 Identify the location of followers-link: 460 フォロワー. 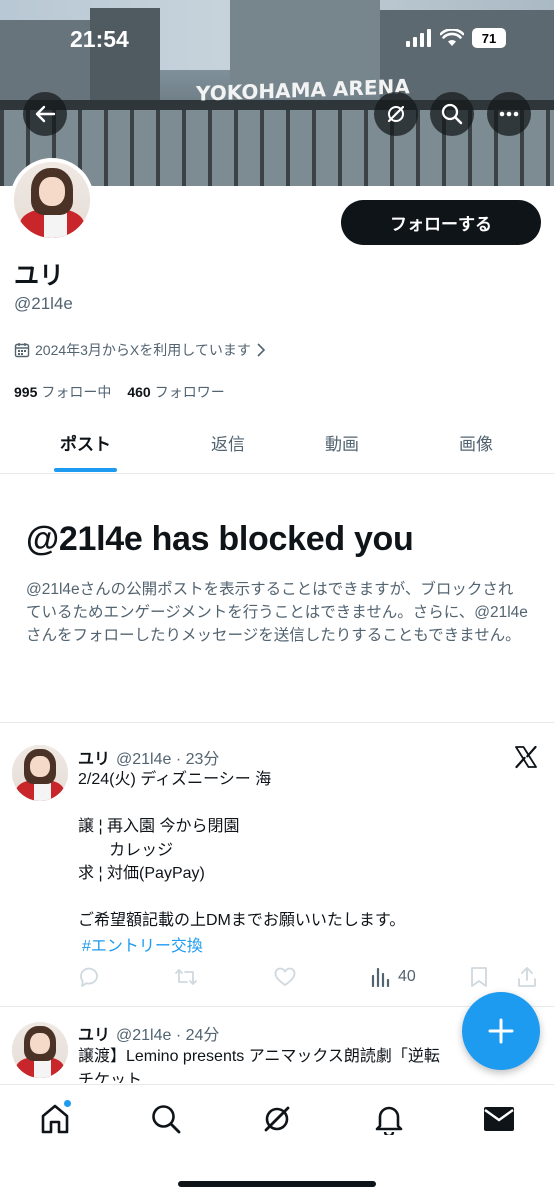
(175, 392).